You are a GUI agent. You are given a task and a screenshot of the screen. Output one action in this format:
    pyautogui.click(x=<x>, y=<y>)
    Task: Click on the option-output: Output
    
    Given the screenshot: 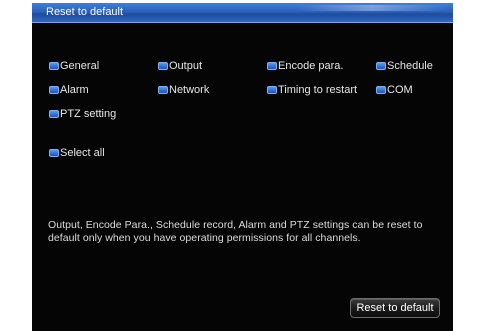 What is the action you would take?
    pyautogui.click(x=180, y=66)
    